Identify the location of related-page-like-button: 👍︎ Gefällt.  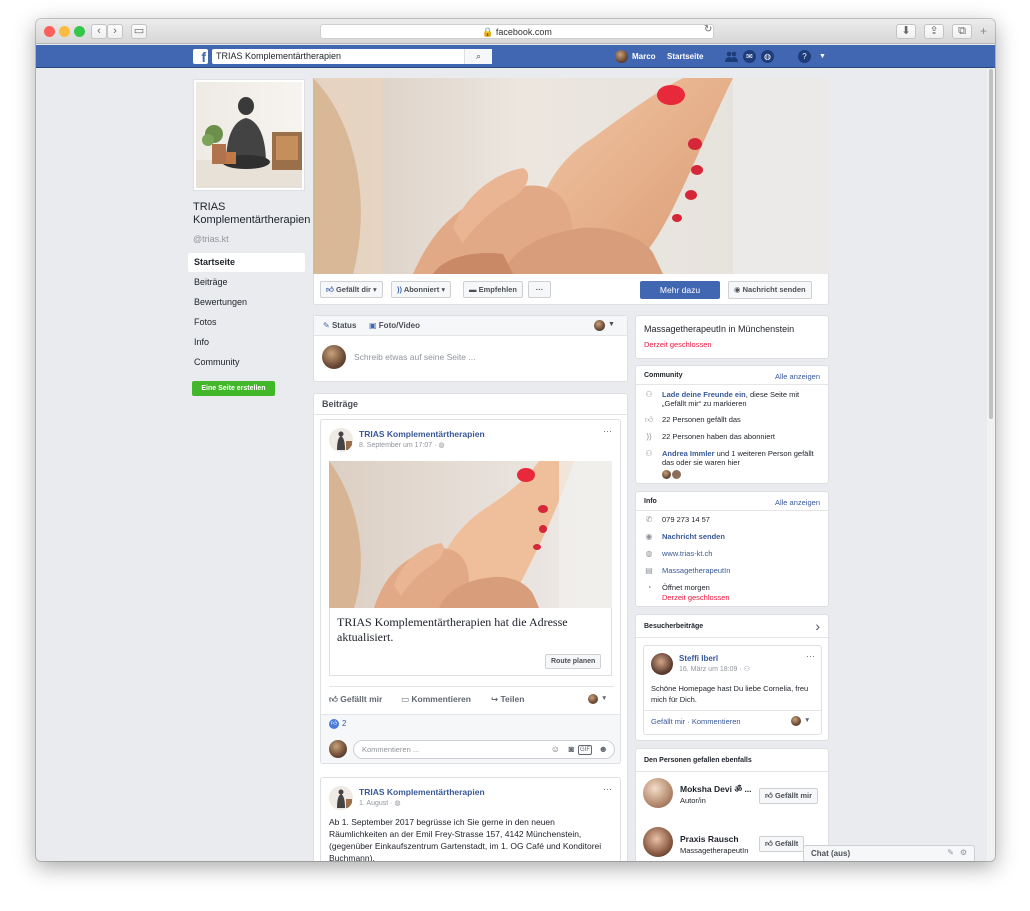
(782, 844).